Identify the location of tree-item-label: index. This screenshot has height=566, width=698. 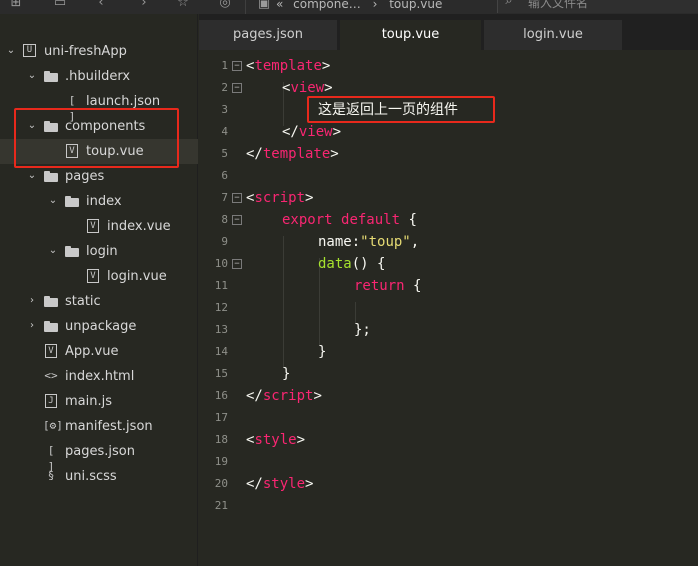
(104, 201).